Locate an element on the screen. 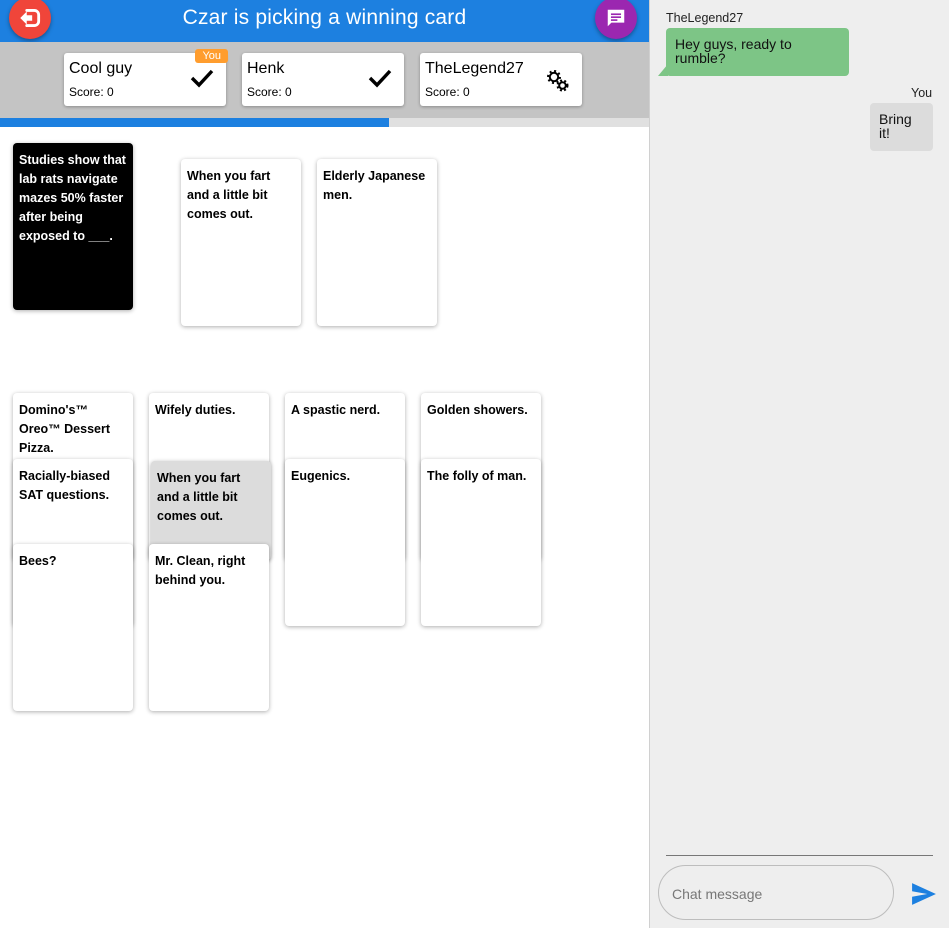 The width and height of the screenshot is (949, 928). chat-input-container is located at coordinates (776, 892).